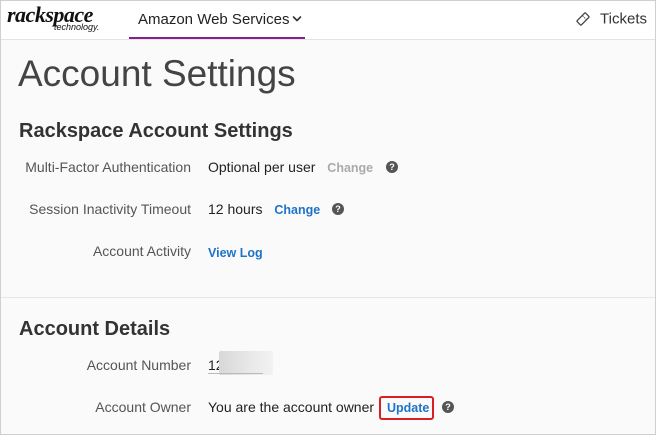 Image resolution: width=656 pixels, height=435 pixels. I want to click on section-divider, so click(328, 297).